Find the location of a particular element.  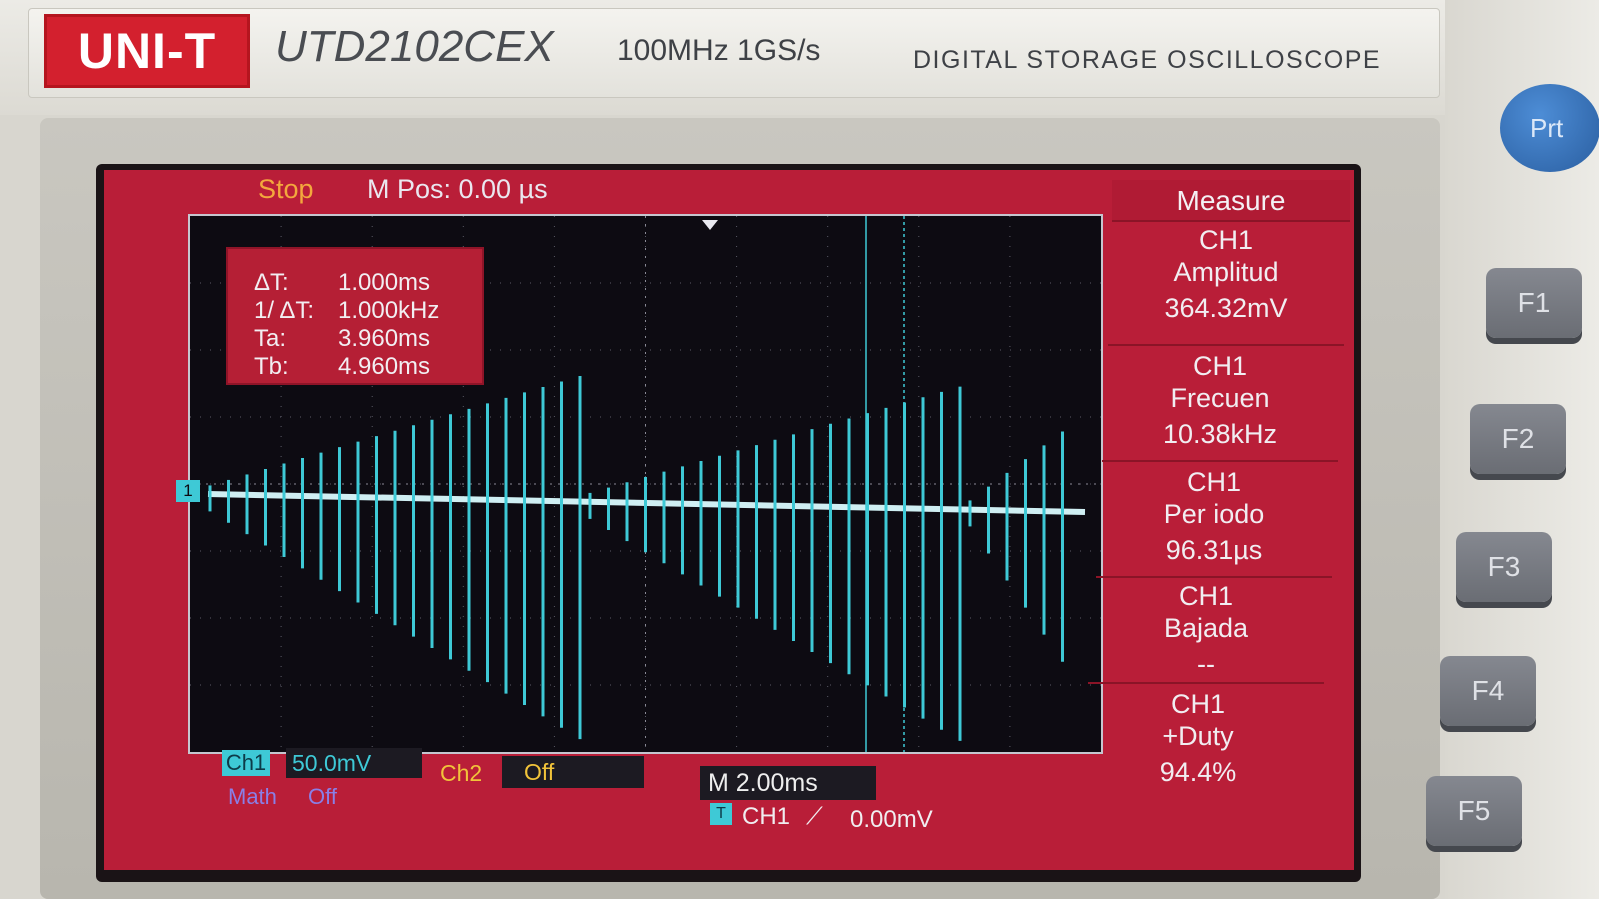

f5-button: F5 is located at coordinates (1474, 811).